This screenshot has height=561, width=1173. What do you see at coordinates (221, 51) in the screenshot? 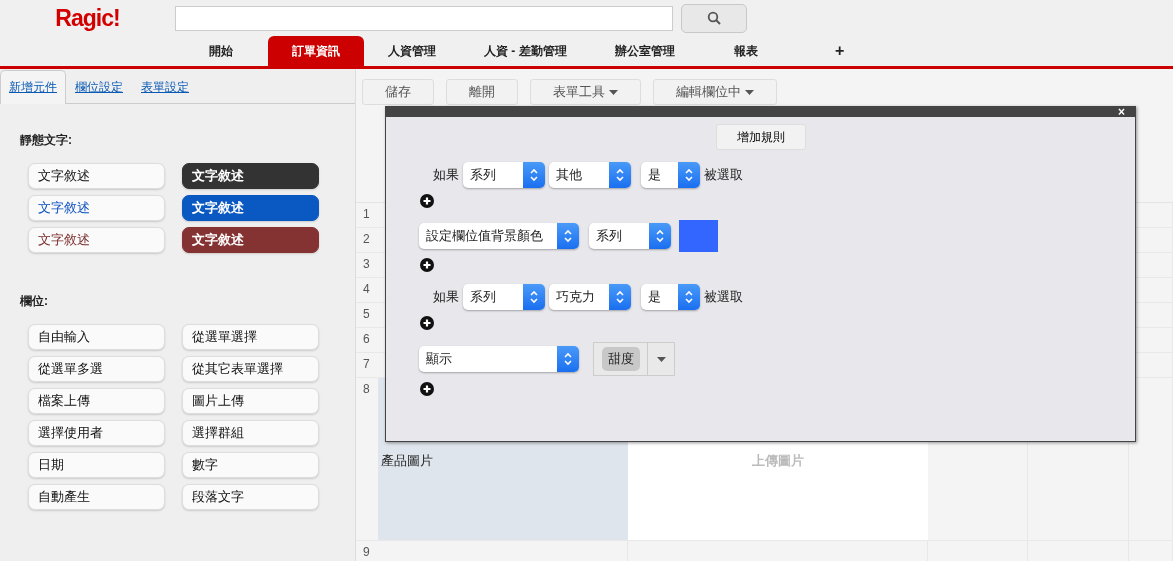
I see `nav-tab: 開始` at bounding box center [221, 51].